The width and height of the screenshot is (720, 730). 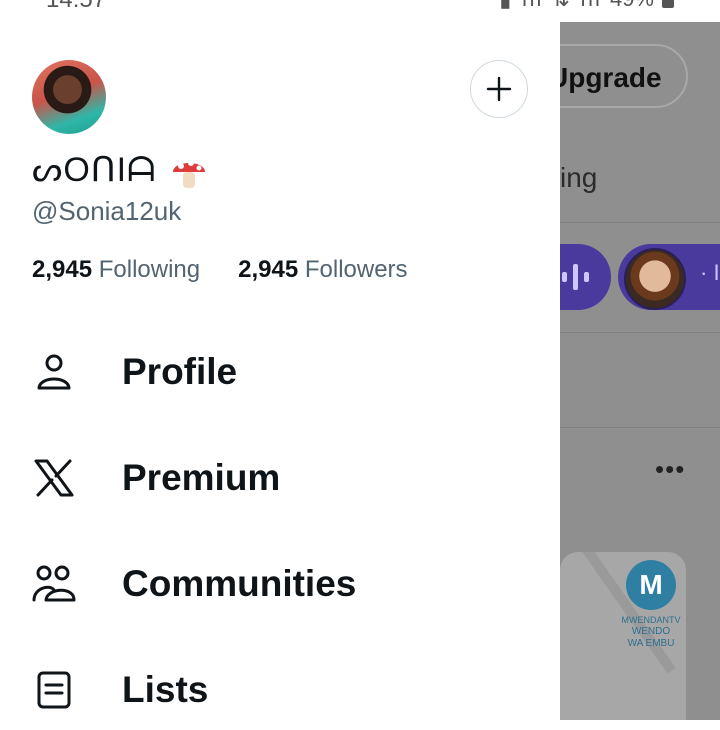 I want to click on display-name: ᔕOᑎIᗩ, so click(x=120, y=171).